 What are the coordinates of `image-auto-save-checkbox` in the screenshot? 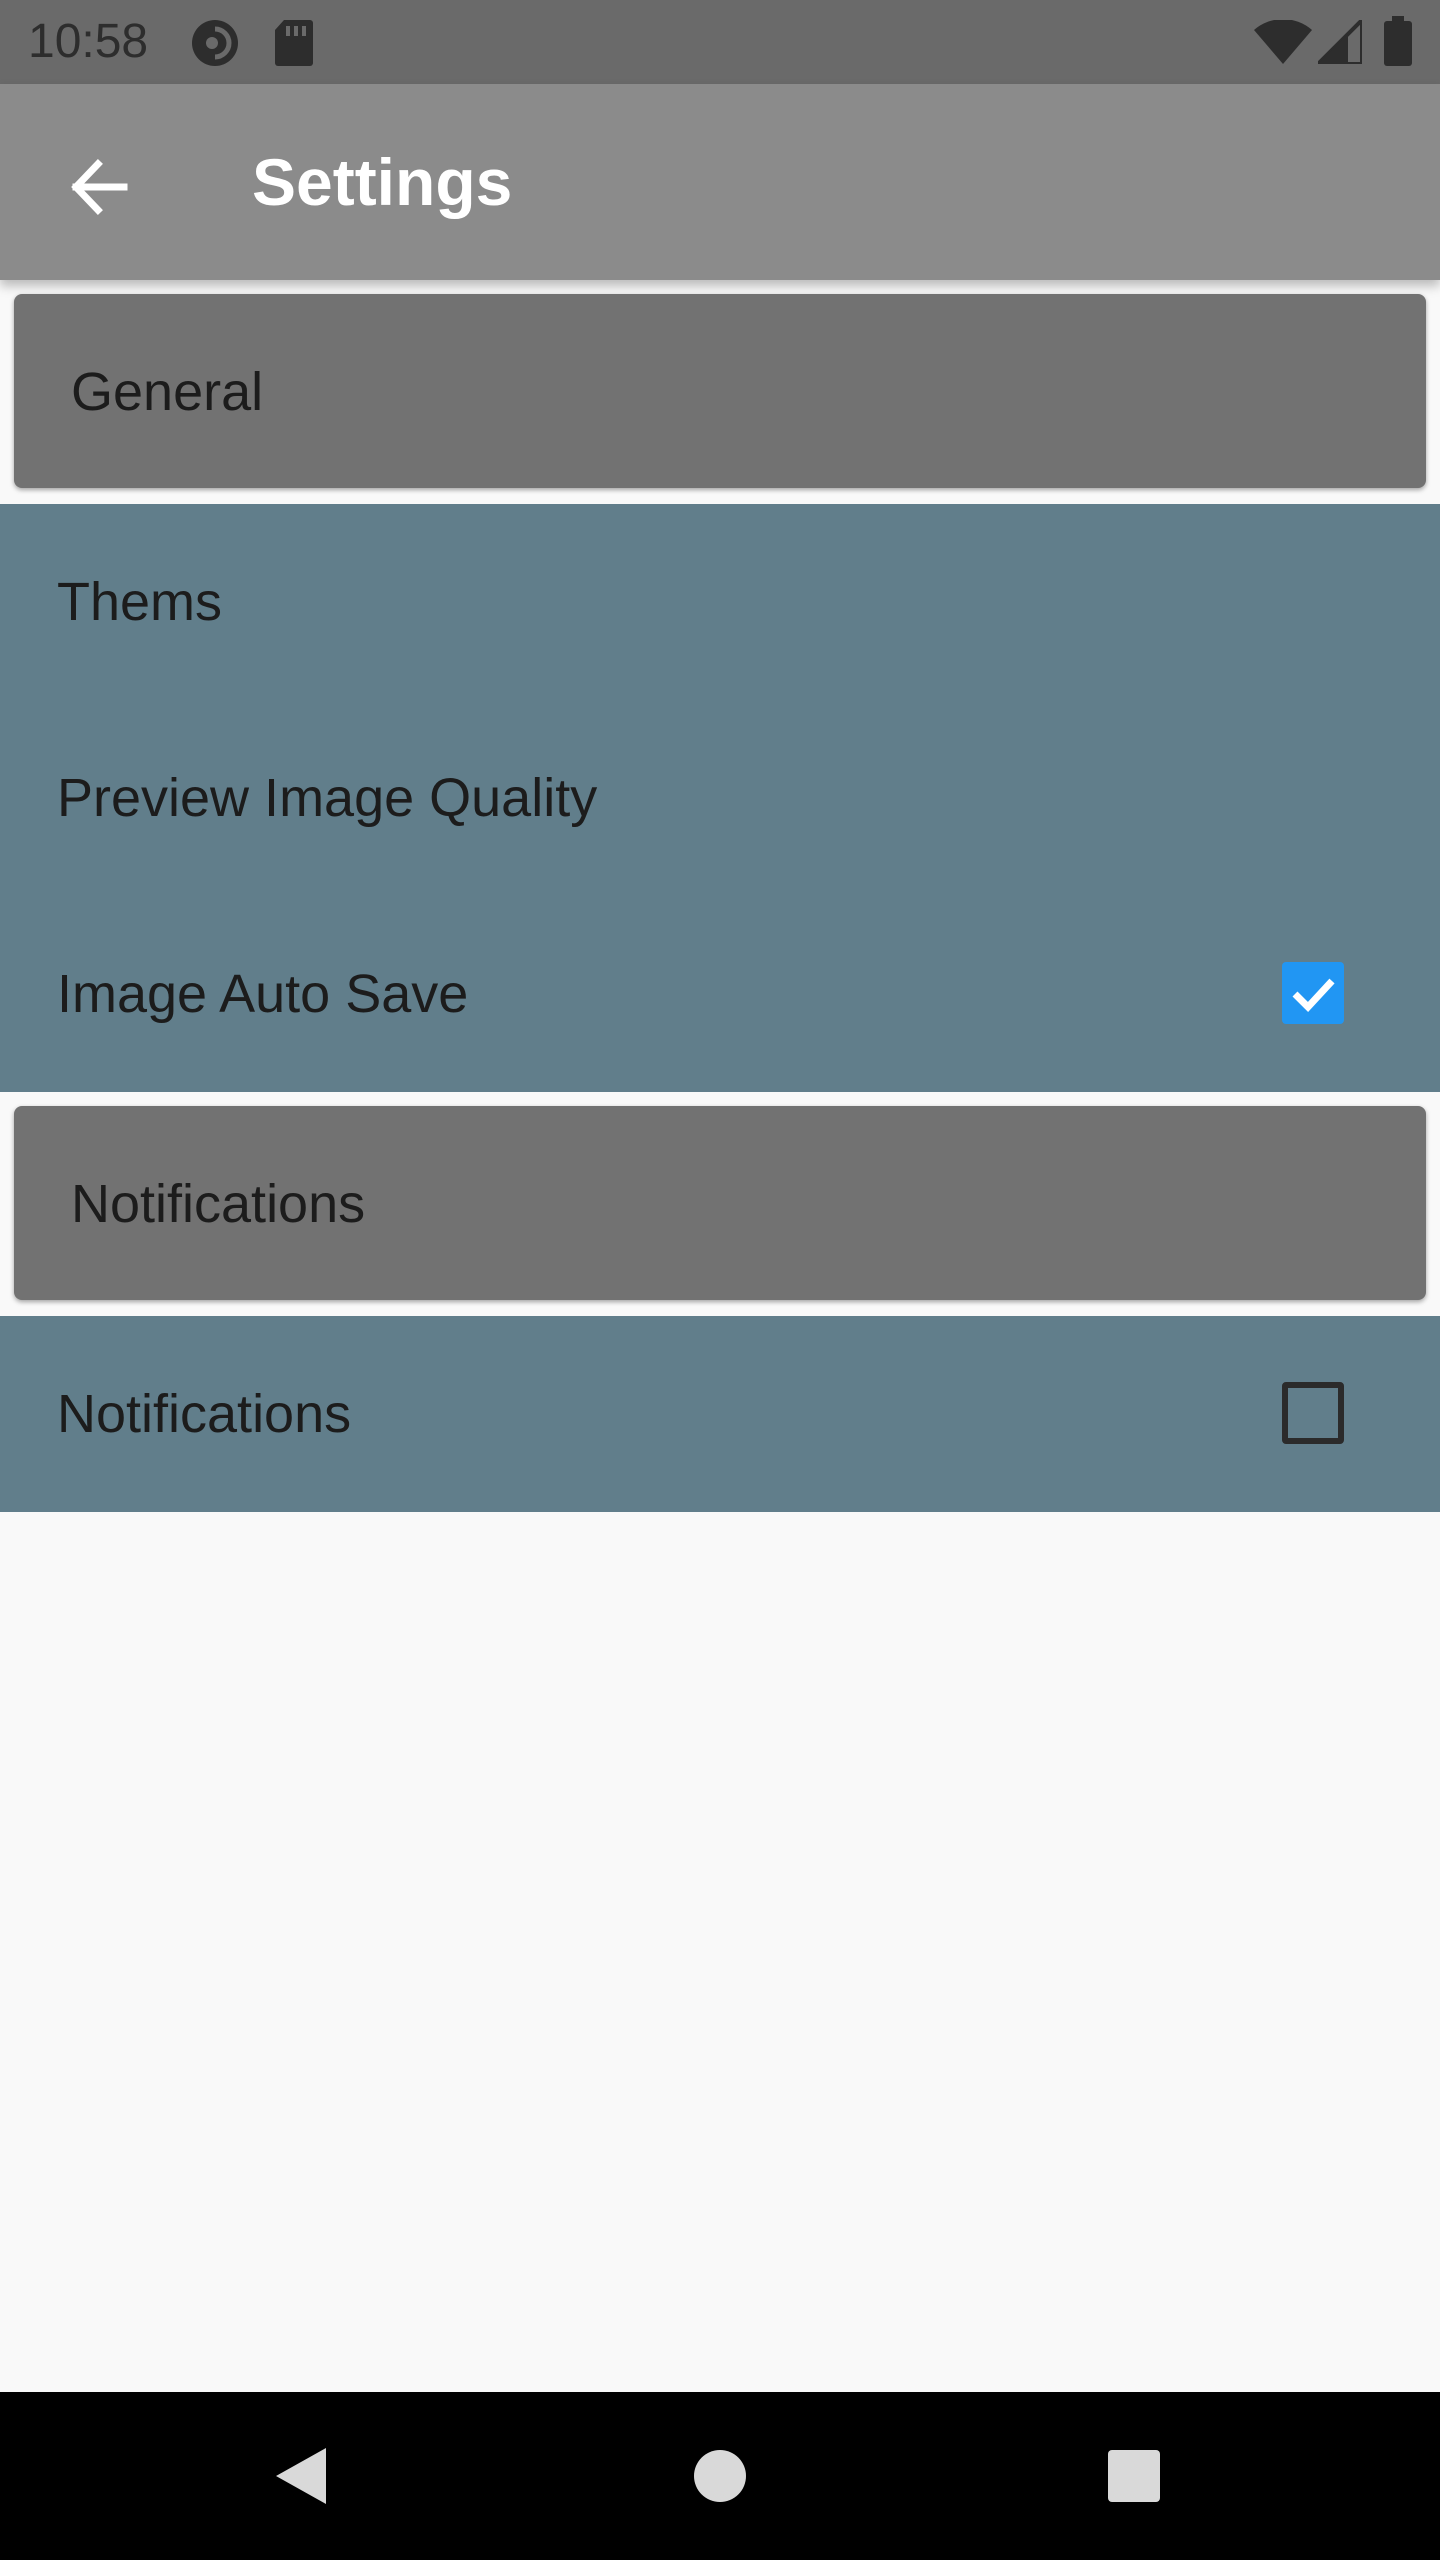 It's located at (1313, 993).